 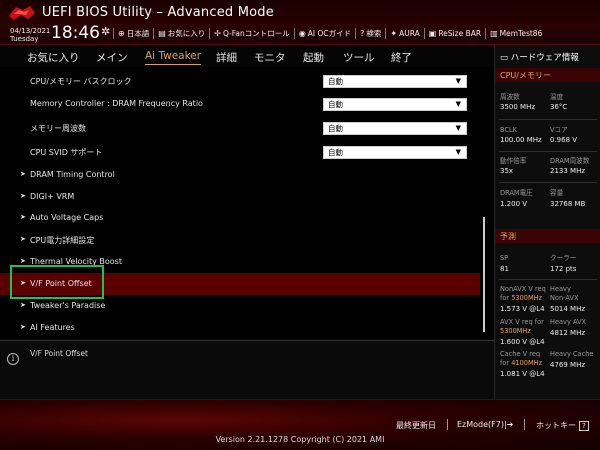 I want to click on ezmode-button: EzMode(F7)|➔, so click(x=485, y=424).